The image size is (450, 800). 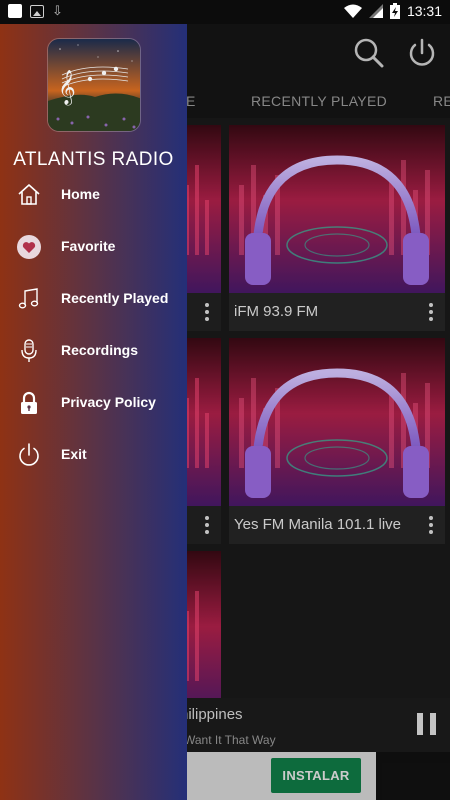 I want to click on system-icons: 13:31, so click(x=392, y=11).